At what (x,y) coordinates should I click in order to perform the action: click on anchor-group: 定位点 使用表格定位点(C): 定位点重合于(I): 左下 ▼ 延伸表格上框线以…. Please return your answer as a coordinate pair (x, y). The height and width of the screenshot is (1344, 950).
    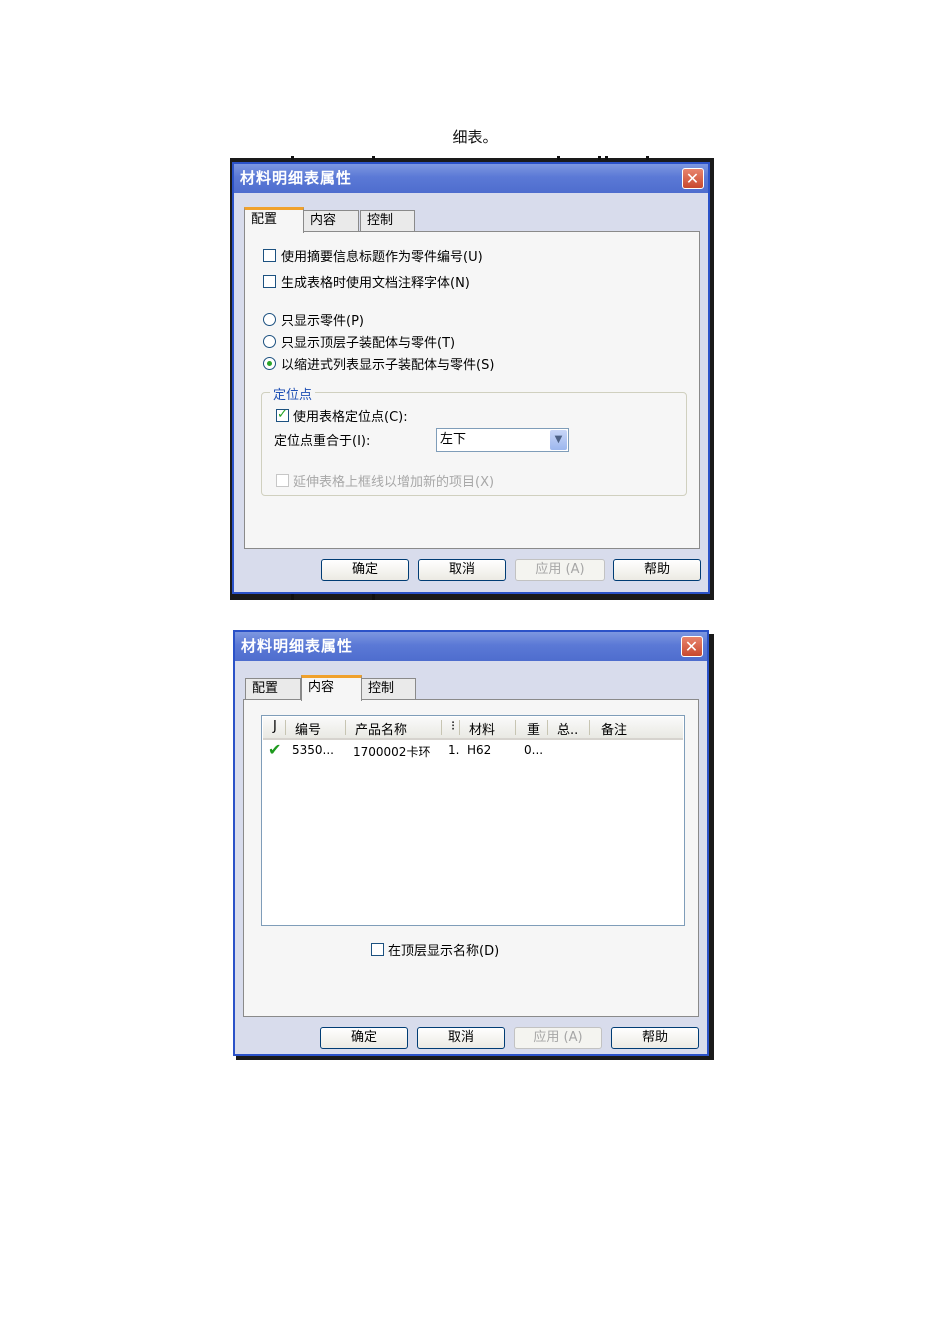
    Looking at the image, I should click on (474, 440).